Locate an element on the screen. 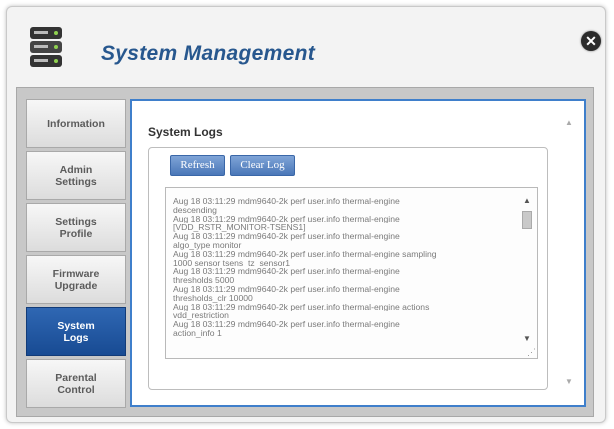  clear-log-button: Clear Log is located at coordinates (262, 165).